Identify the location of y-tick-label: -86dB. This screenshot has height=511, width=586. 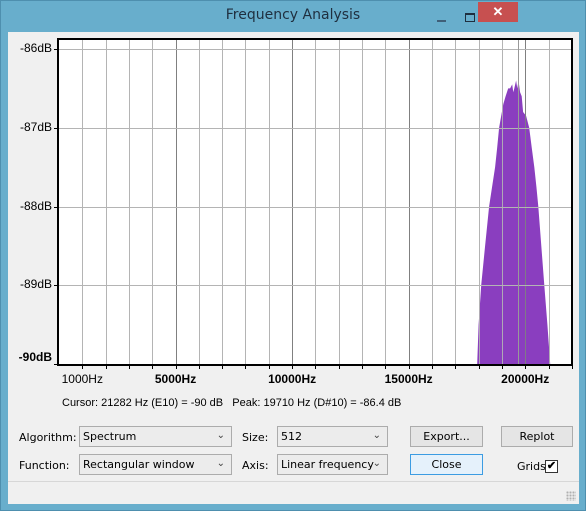
(35, 48).